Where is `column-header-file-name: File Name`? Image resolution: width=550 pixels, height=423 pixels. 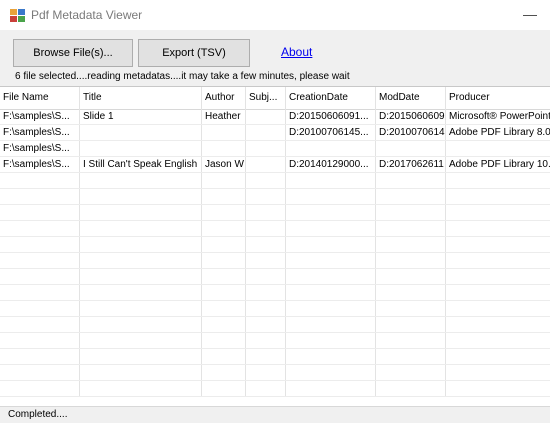 column-header-file-name: File Name is located at coordinates (40, 98).